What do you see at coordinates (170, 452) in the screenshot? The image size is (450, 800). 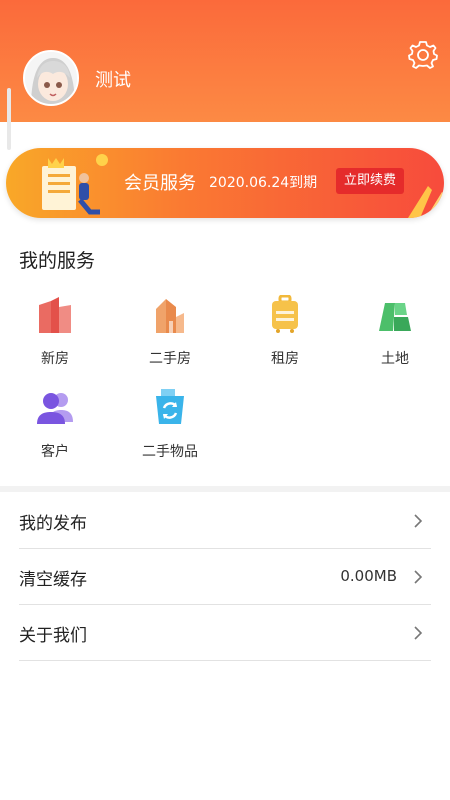 I see `service-label: 二手物品` at bounding box center [170, 452].